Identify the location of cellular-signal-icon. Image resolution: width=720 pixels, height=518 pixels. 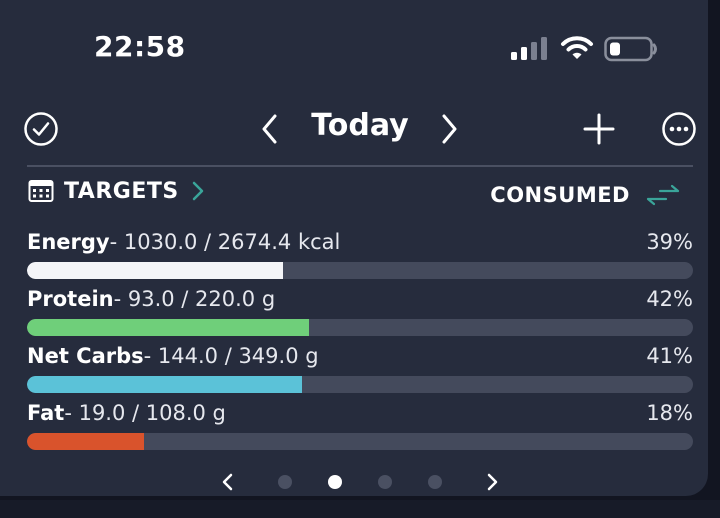
(529, 48).